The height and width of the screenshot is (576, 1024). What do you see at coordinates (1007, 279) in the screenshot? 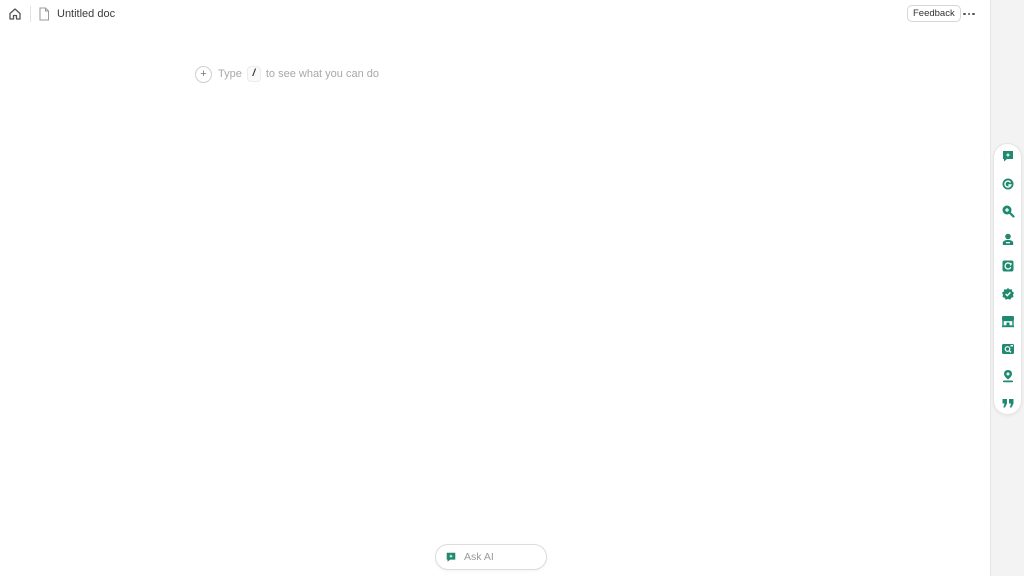
I see `tool-pill` at bounding box center [1007, 279].